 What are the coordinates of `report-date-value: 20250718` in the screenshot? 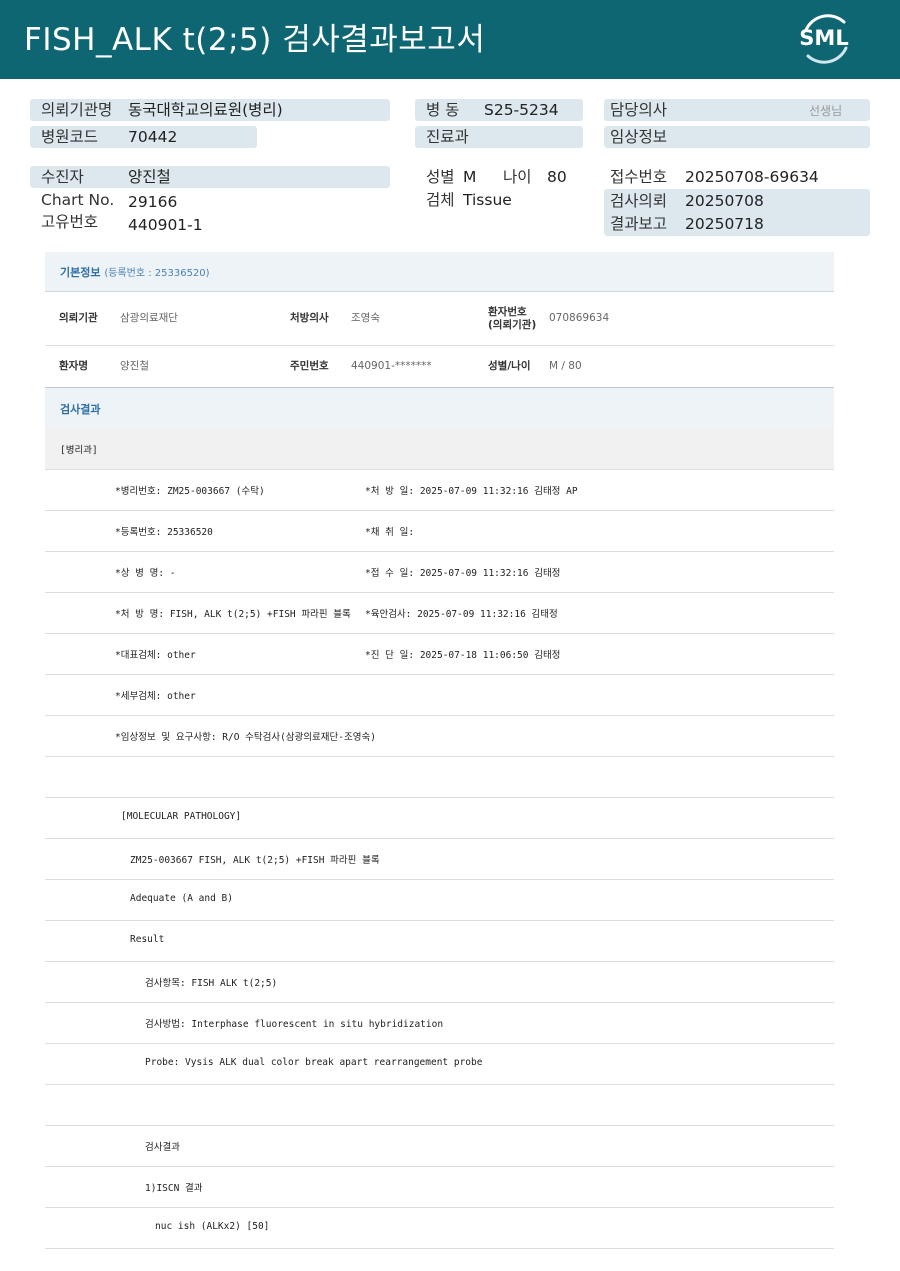 It's located at (724, 224).